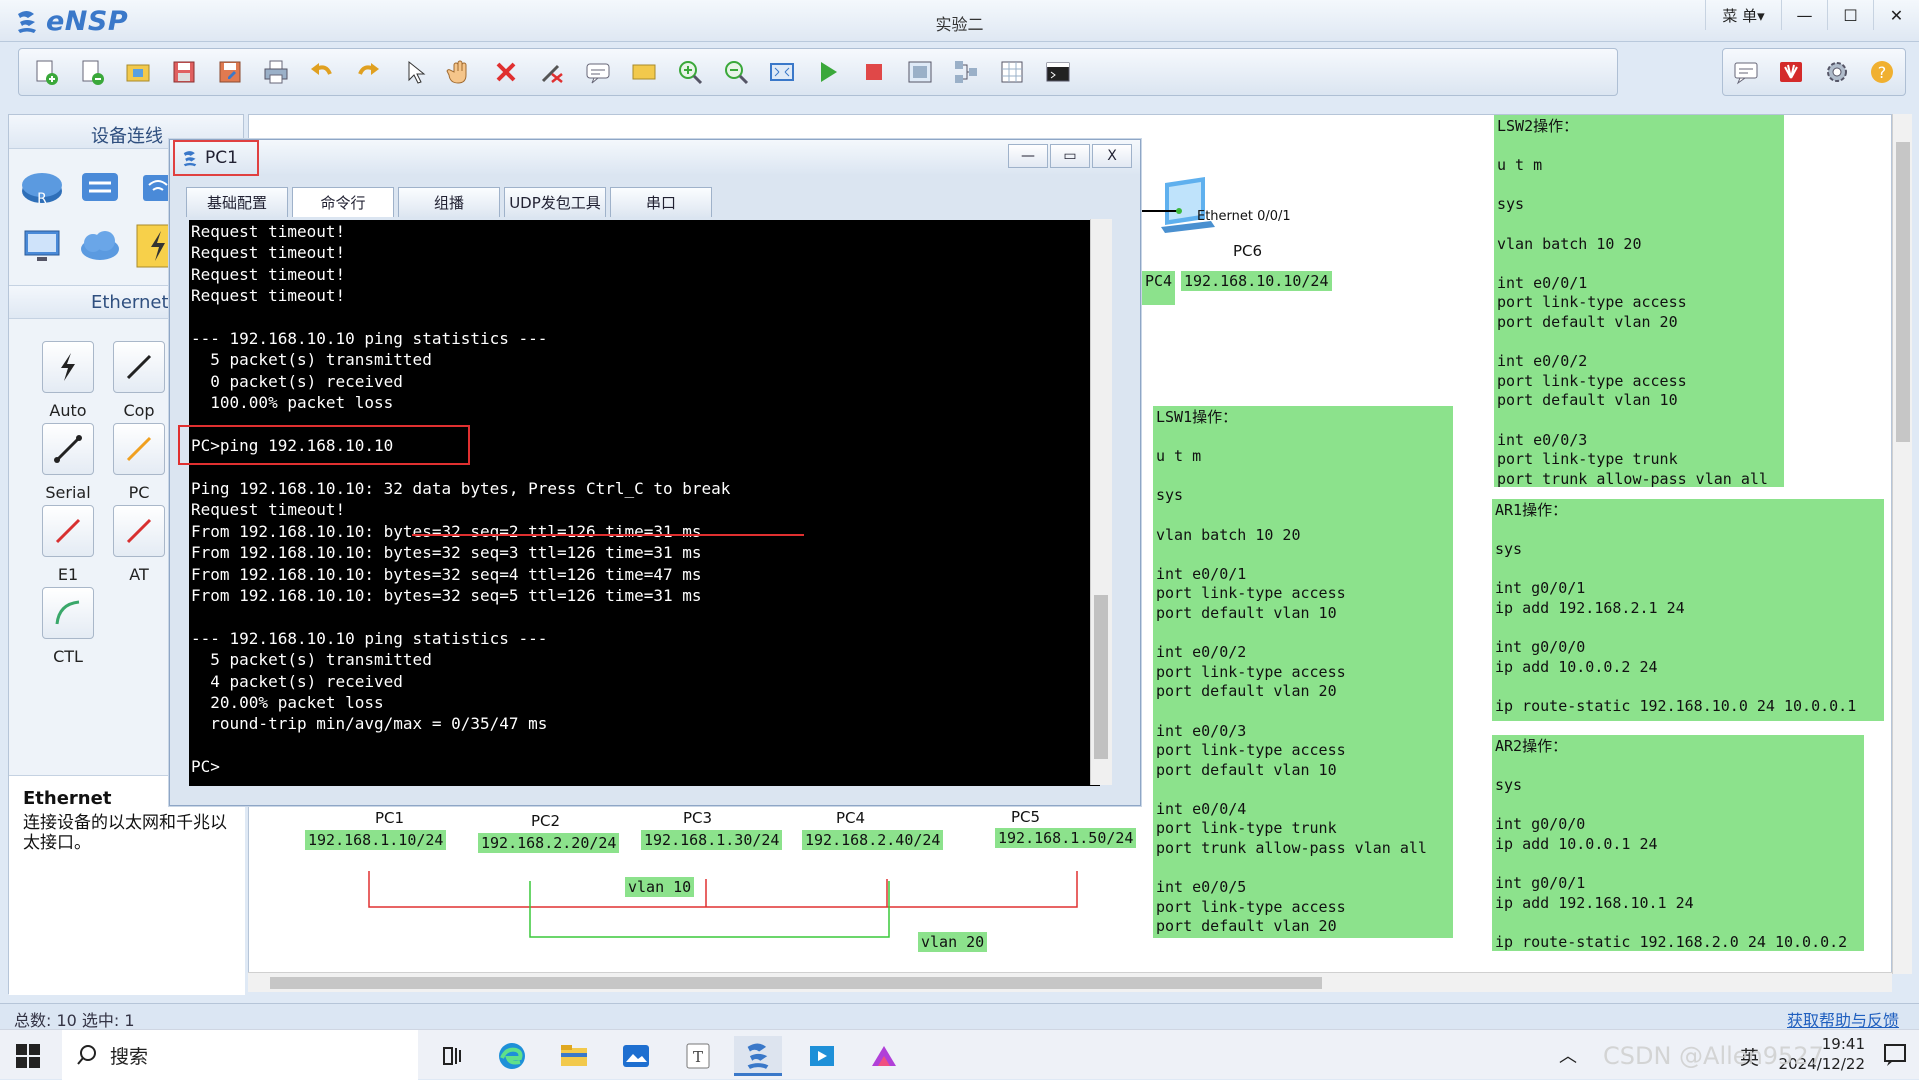  What do you see at coordinates (661, 202) in the screenshot?
I see `tab-serial: 串口` at bounding box center [661, 202].